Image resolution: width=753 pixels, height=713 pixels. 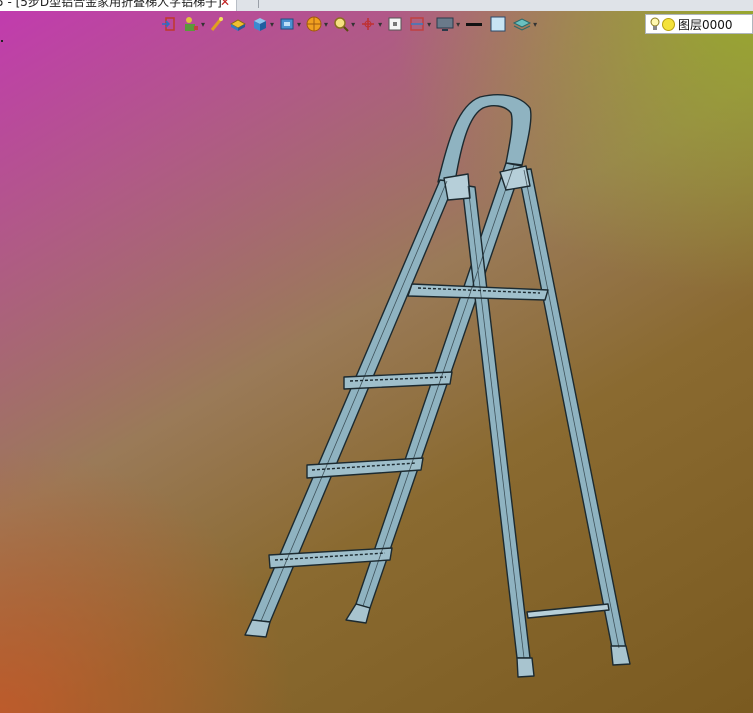 I want to click on layer-selector: 图层0000, so click(x=699, y=24).